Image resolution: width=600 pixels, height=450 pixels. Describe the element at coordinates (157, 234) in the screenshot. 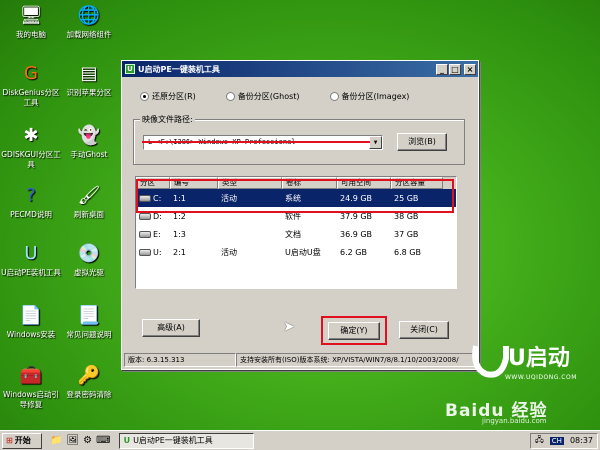

I see `cell-drive: E:` at that location.